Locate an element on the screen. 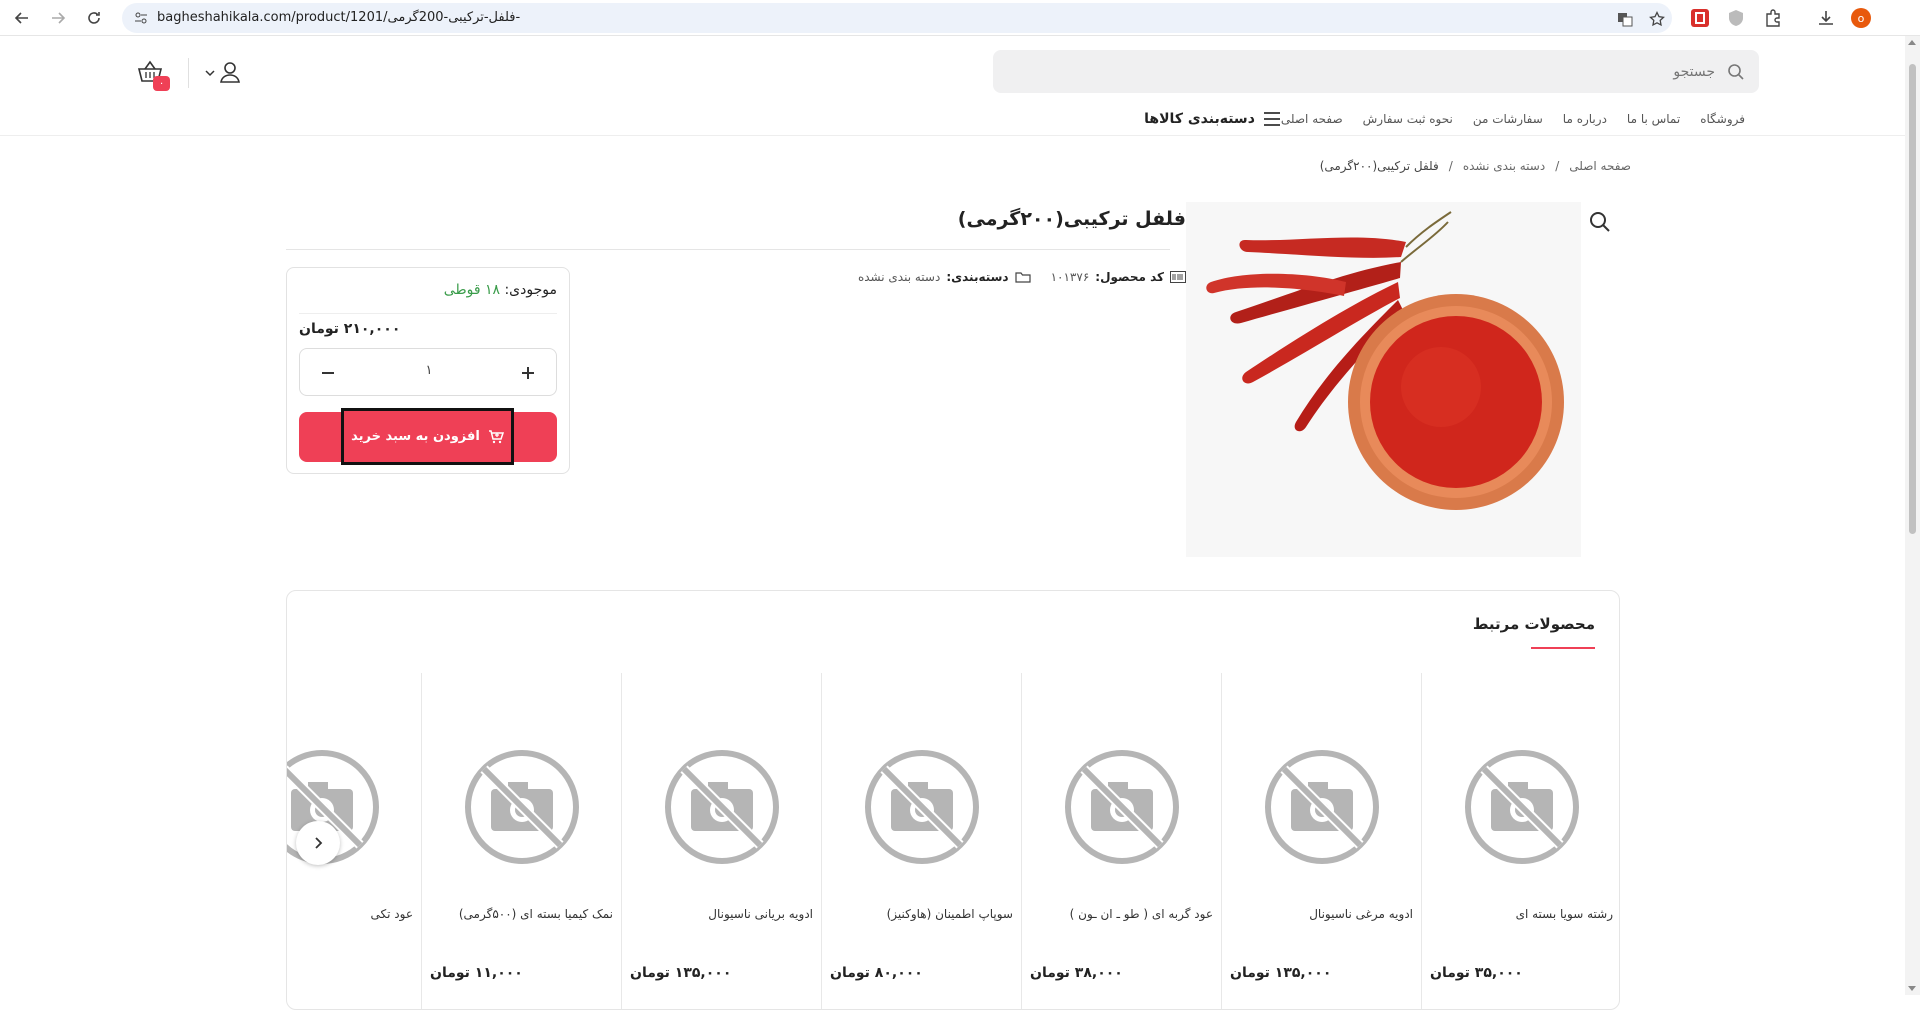  download-icon is located at coordinates (1826, 18).